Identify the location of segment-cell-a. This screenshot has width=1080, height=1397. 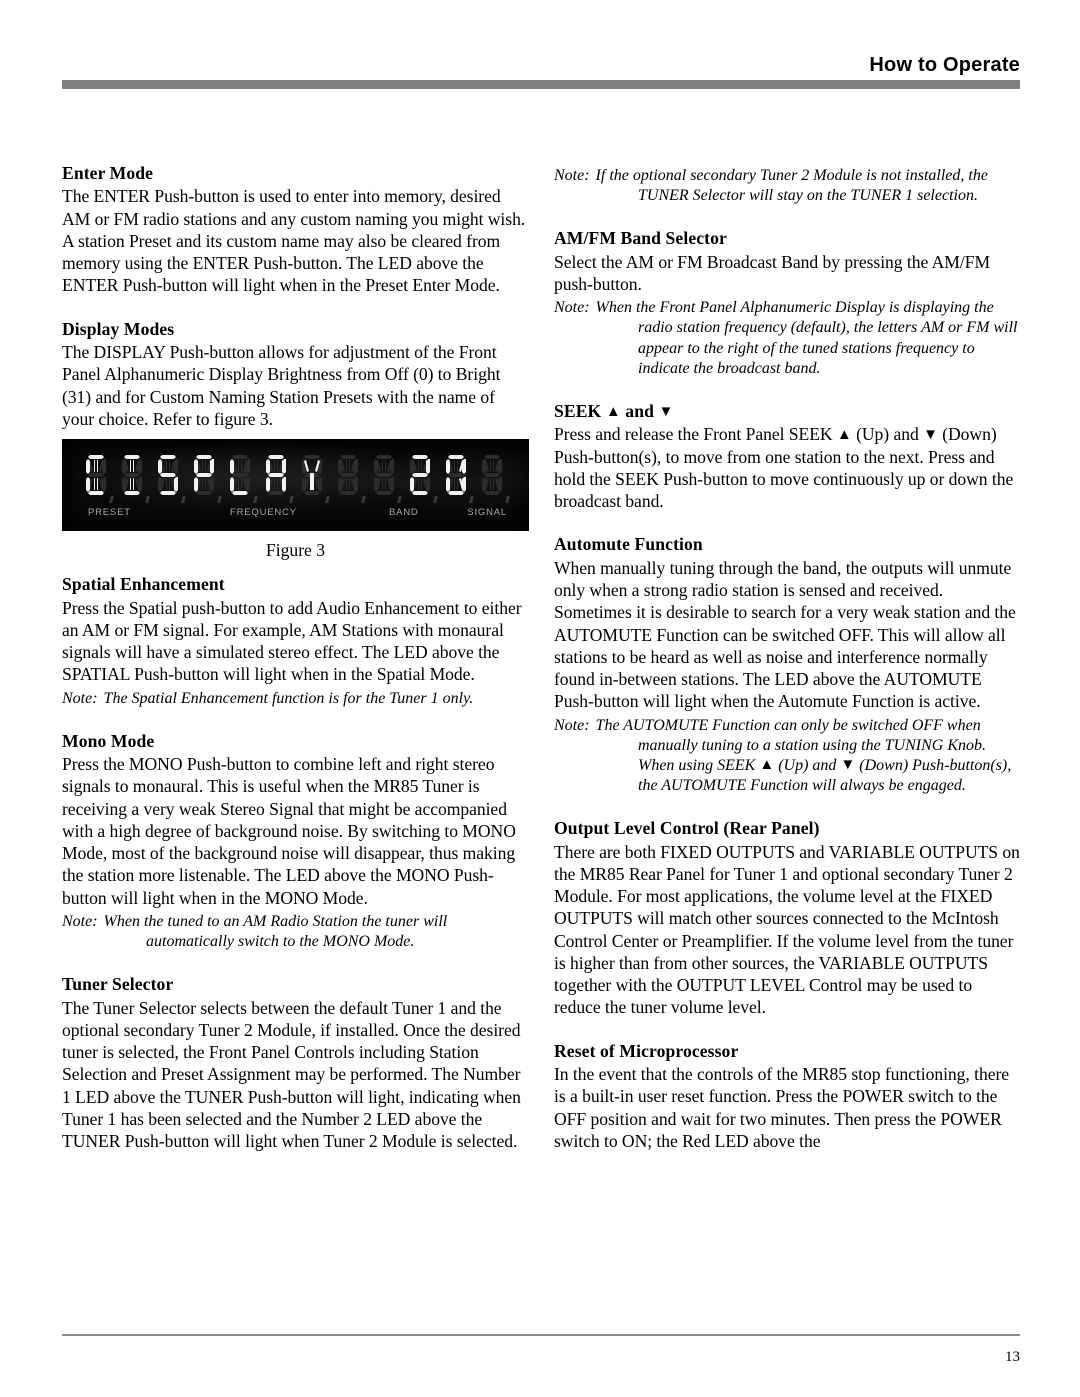
(278, 478).